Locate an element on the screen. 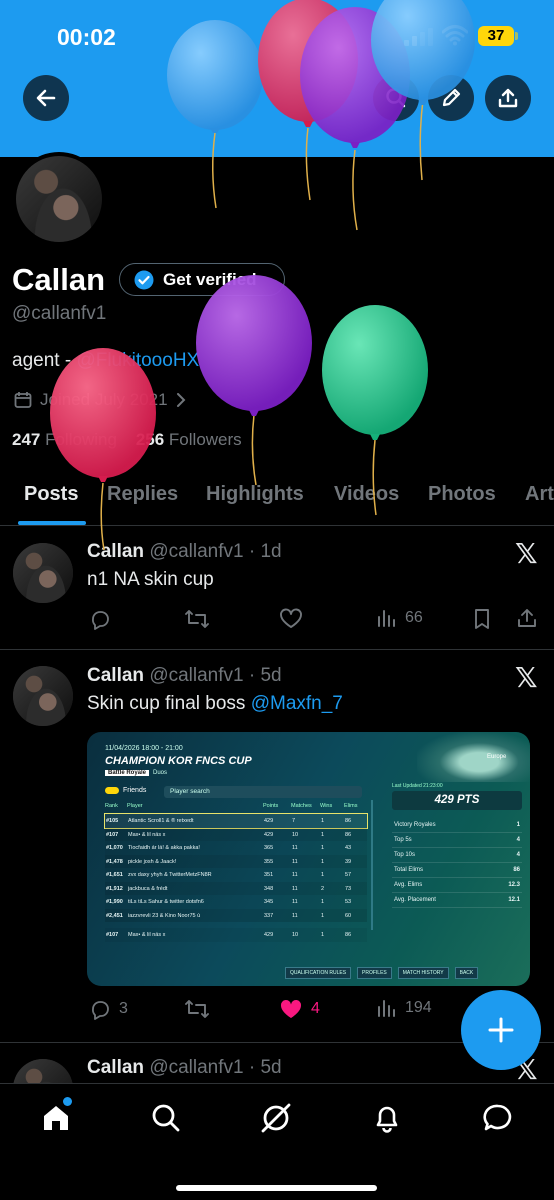 Image resolution: width=554 pixels, height=1200 pixels. bookmark-button is located at coordinates (482, 619).